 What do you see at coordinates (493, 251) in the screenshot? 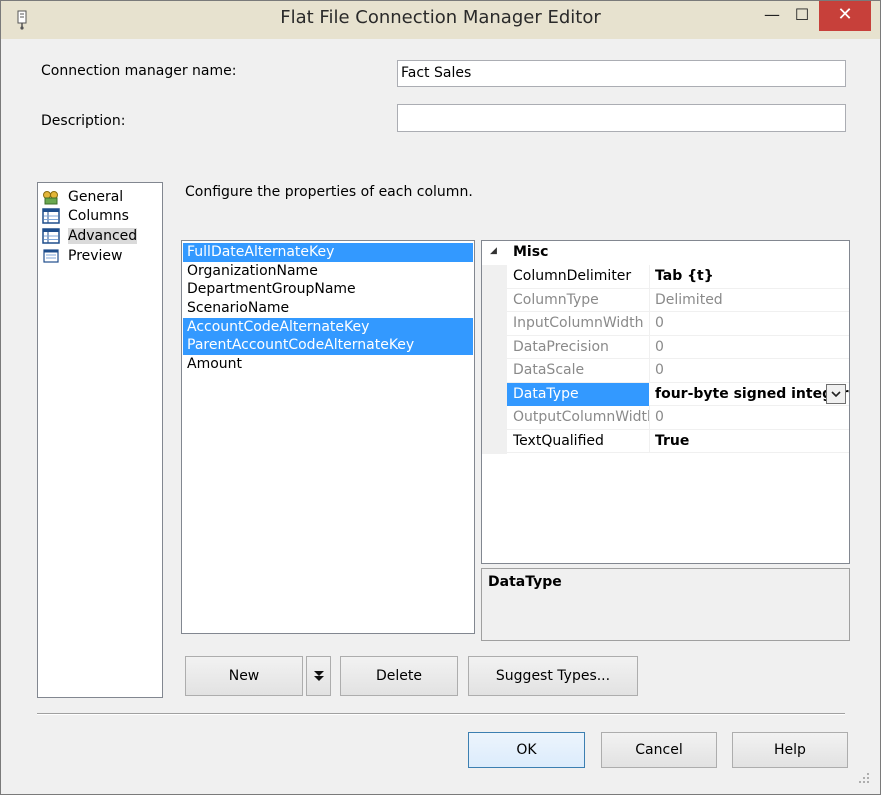
I see `collapse-icon: ◢` at bounding box center [493, 251].